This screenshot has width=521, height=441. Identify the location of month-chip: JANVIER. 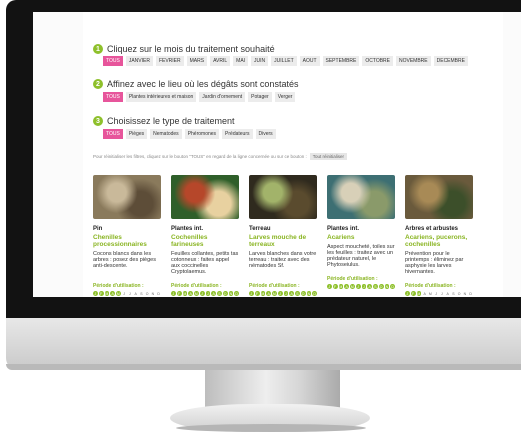
(139, 61).